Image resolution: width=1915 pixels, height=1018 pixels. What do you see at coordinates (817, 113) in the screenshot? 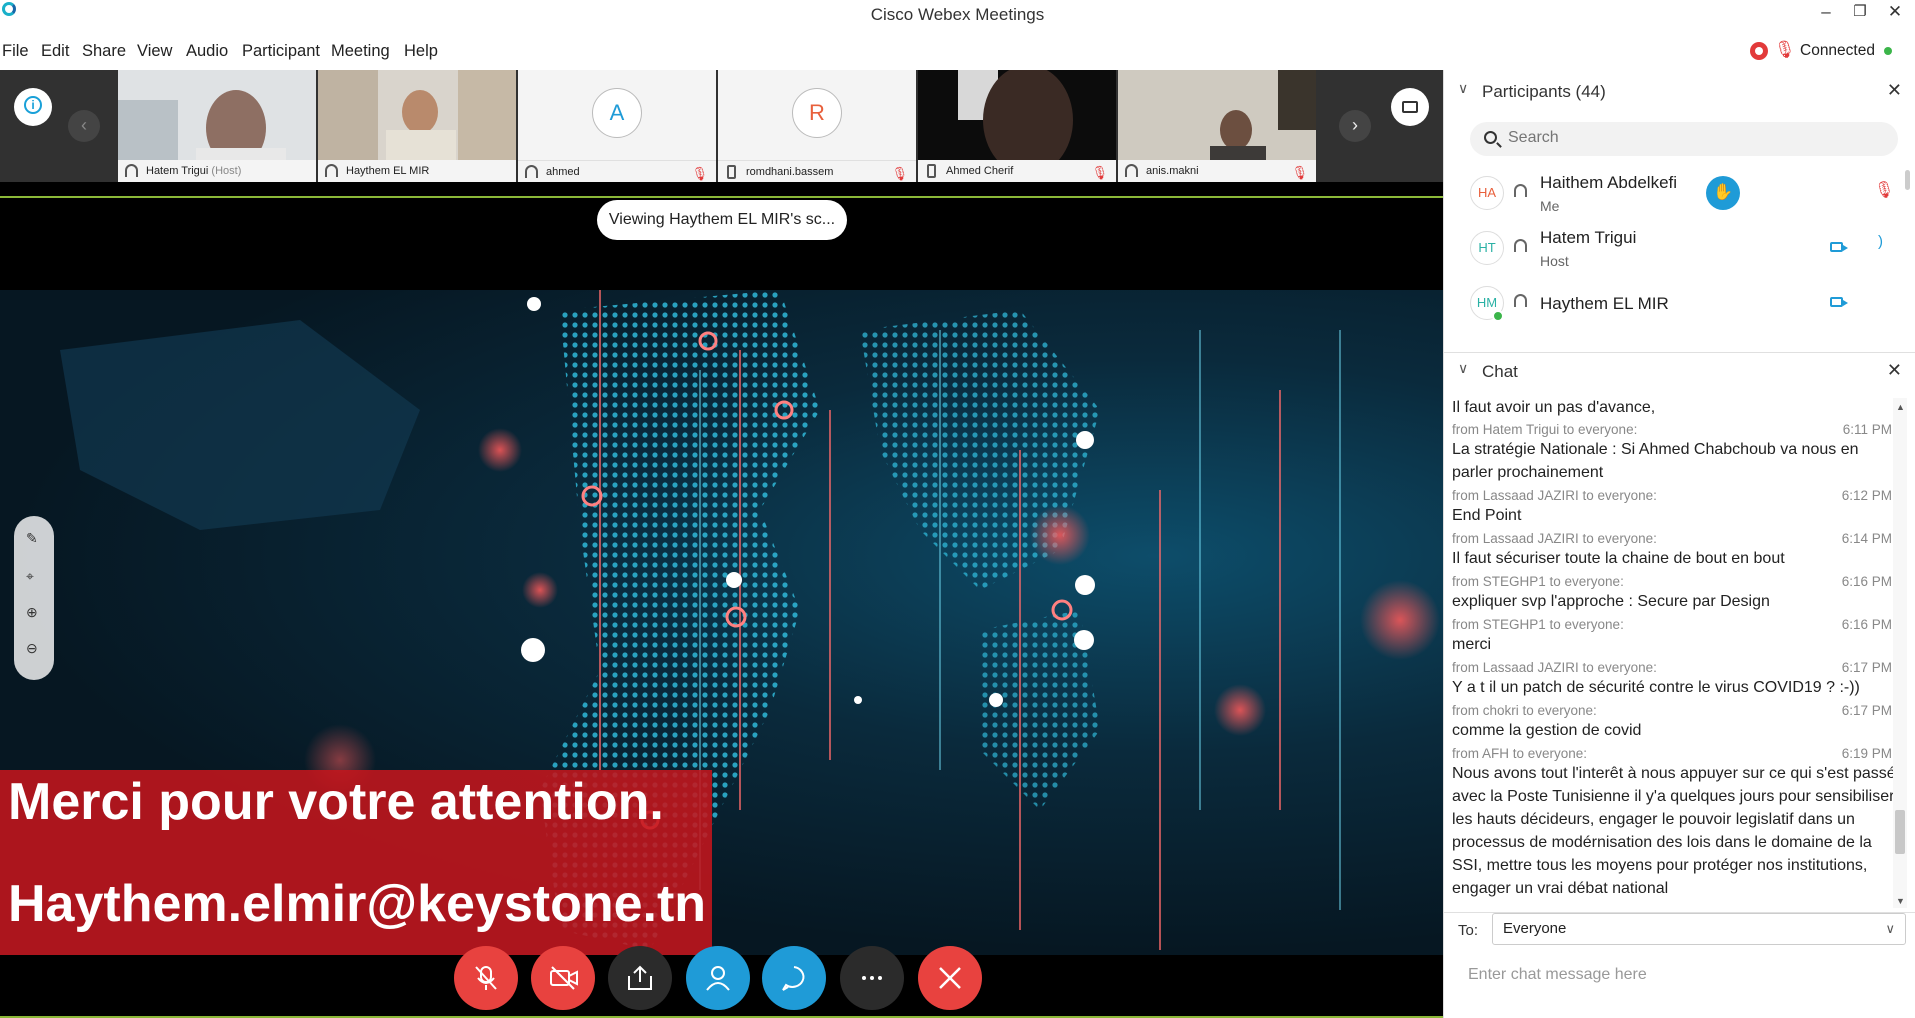
I see `avatar: R` at bounding box center [817, 113].